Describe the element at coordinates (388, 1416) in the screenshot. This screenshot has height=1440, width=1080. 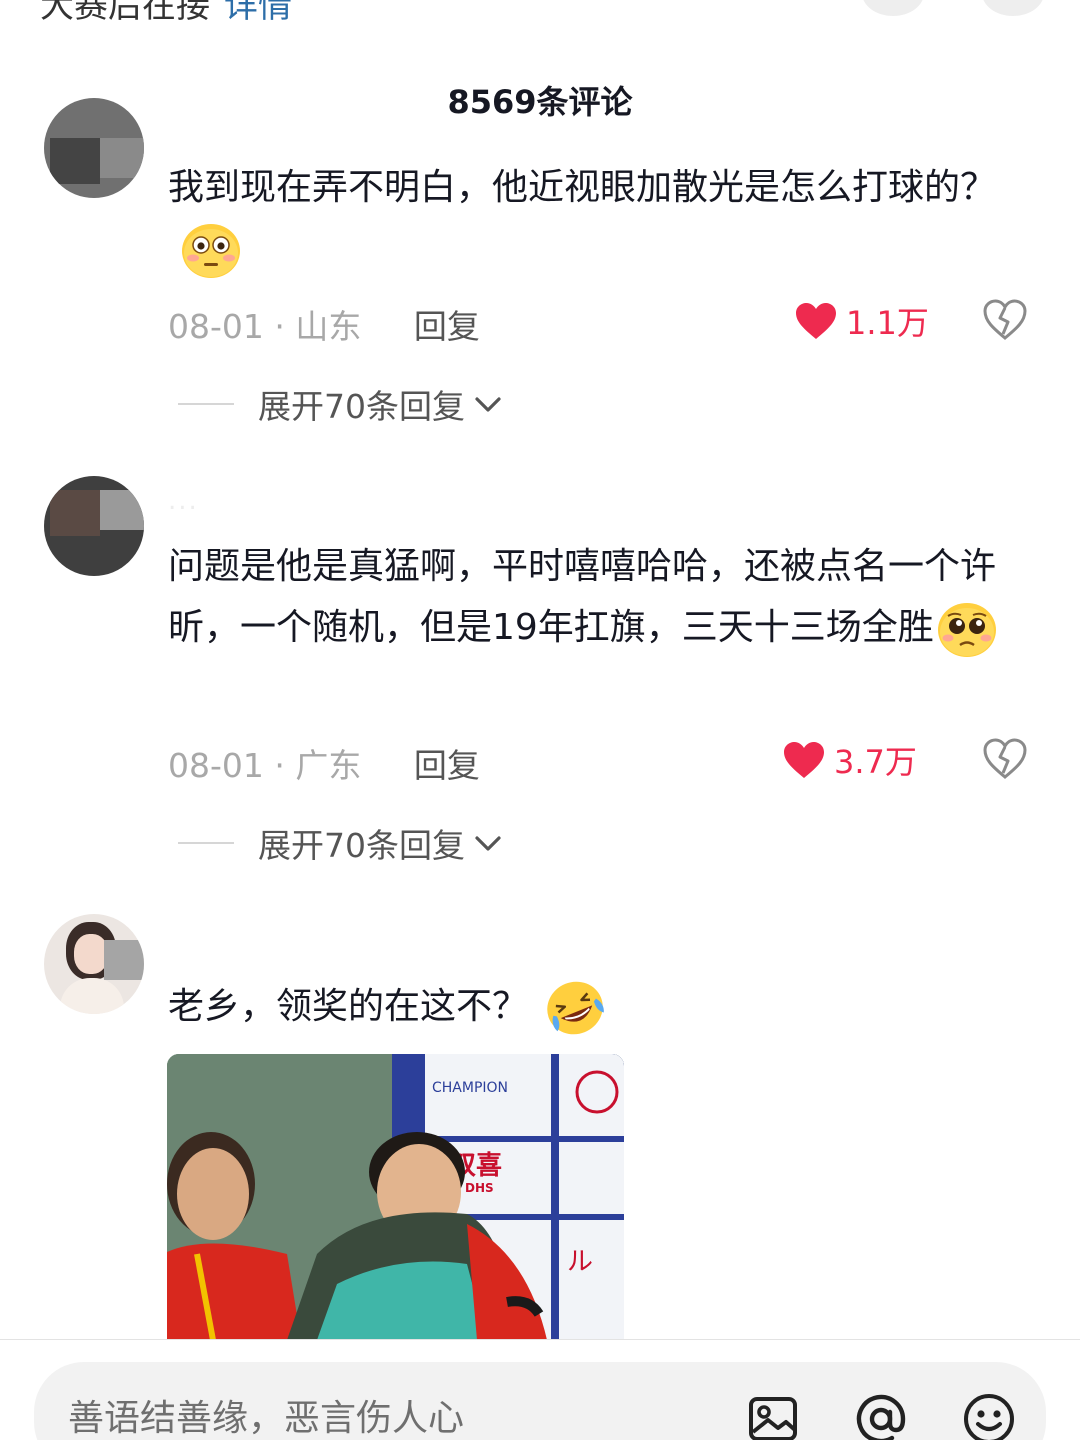
I see `comment-input` at that location.